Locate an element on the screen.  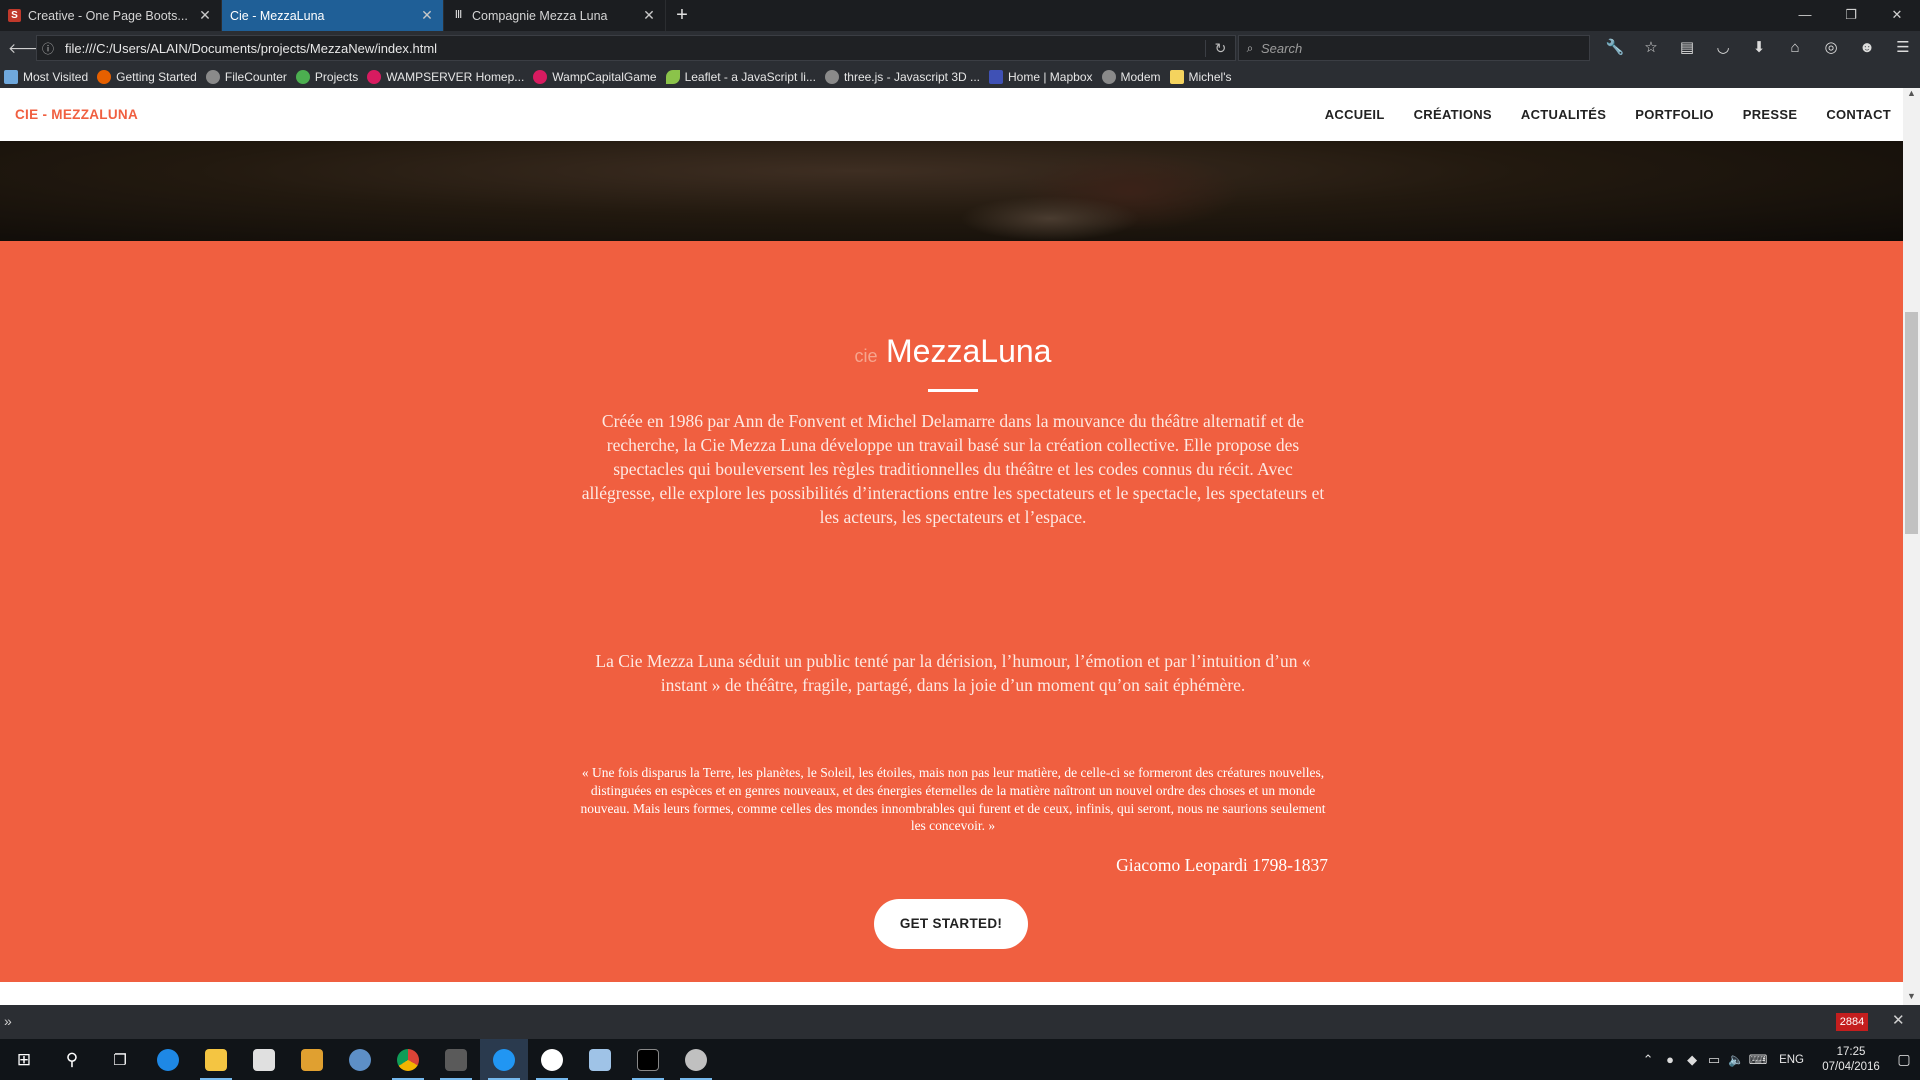
tab-compagnie-mezza-luna: Ⅲ Compagnie Mezza Luna ✕ is located at coordinates (555, 15).